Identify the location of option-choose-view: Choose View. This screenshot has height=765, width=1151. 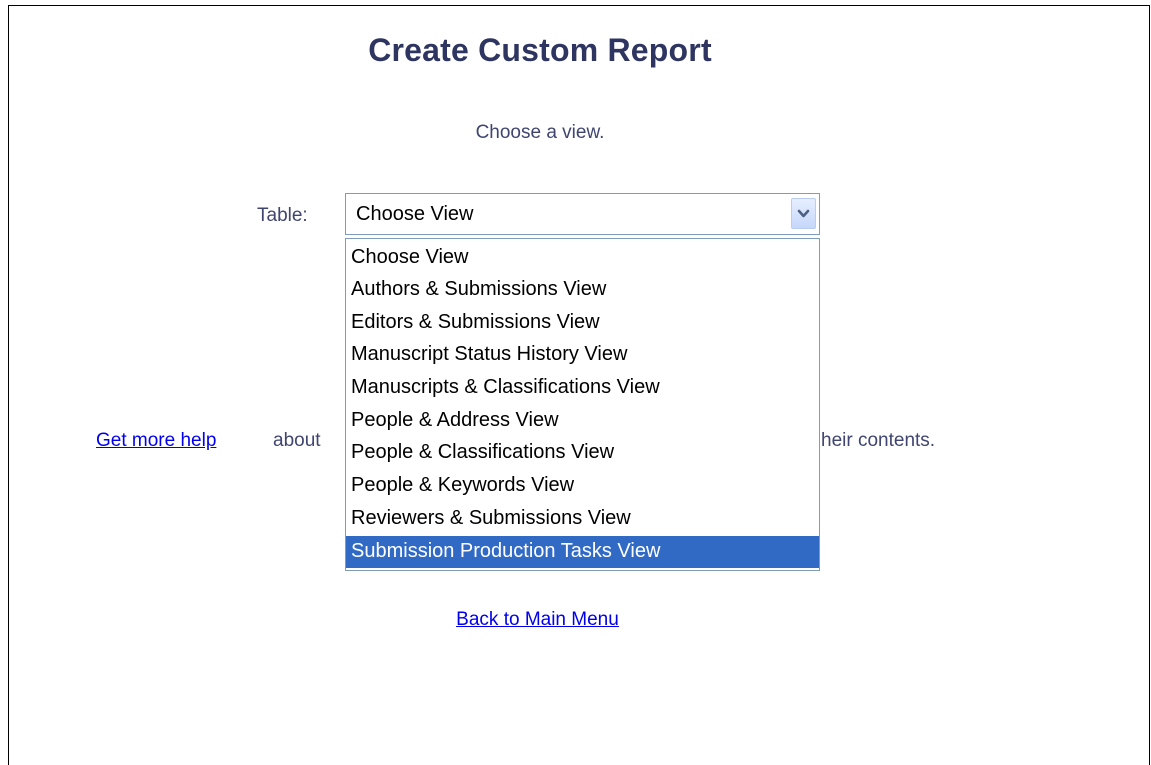
(582, 258).